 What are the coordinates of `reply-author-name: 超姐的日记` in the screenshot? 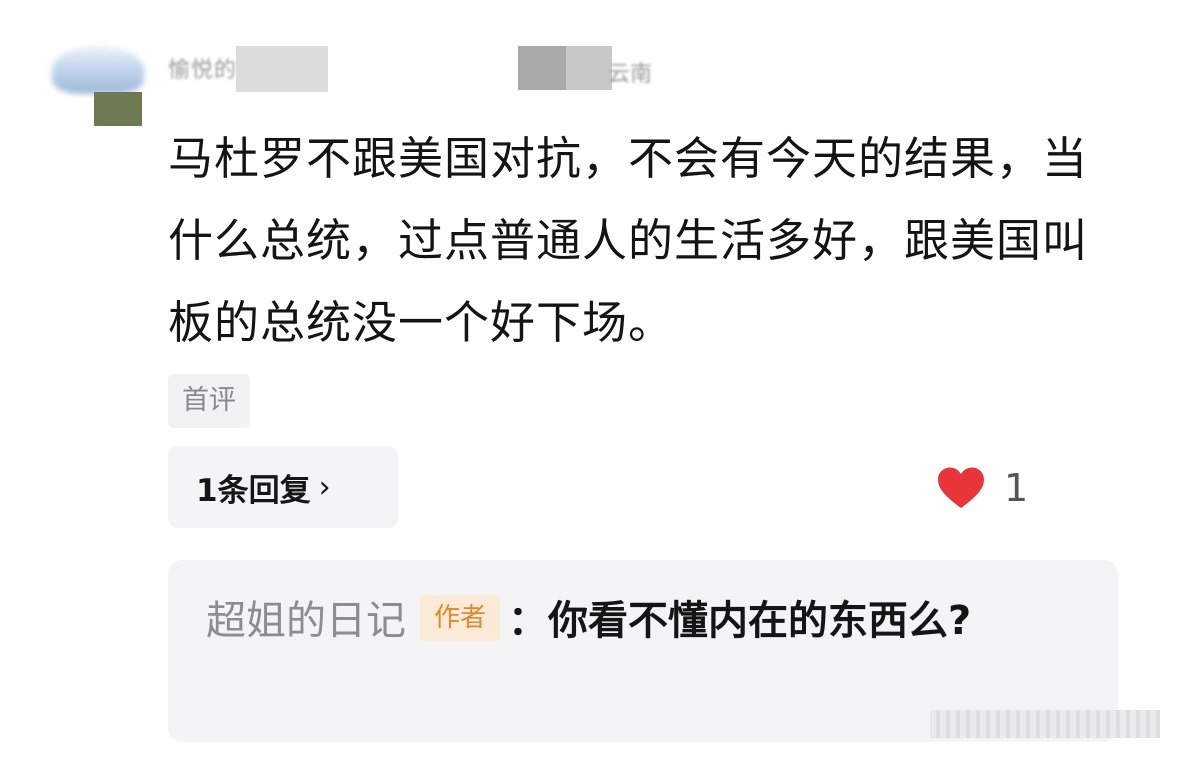 It's located at (306, 621).